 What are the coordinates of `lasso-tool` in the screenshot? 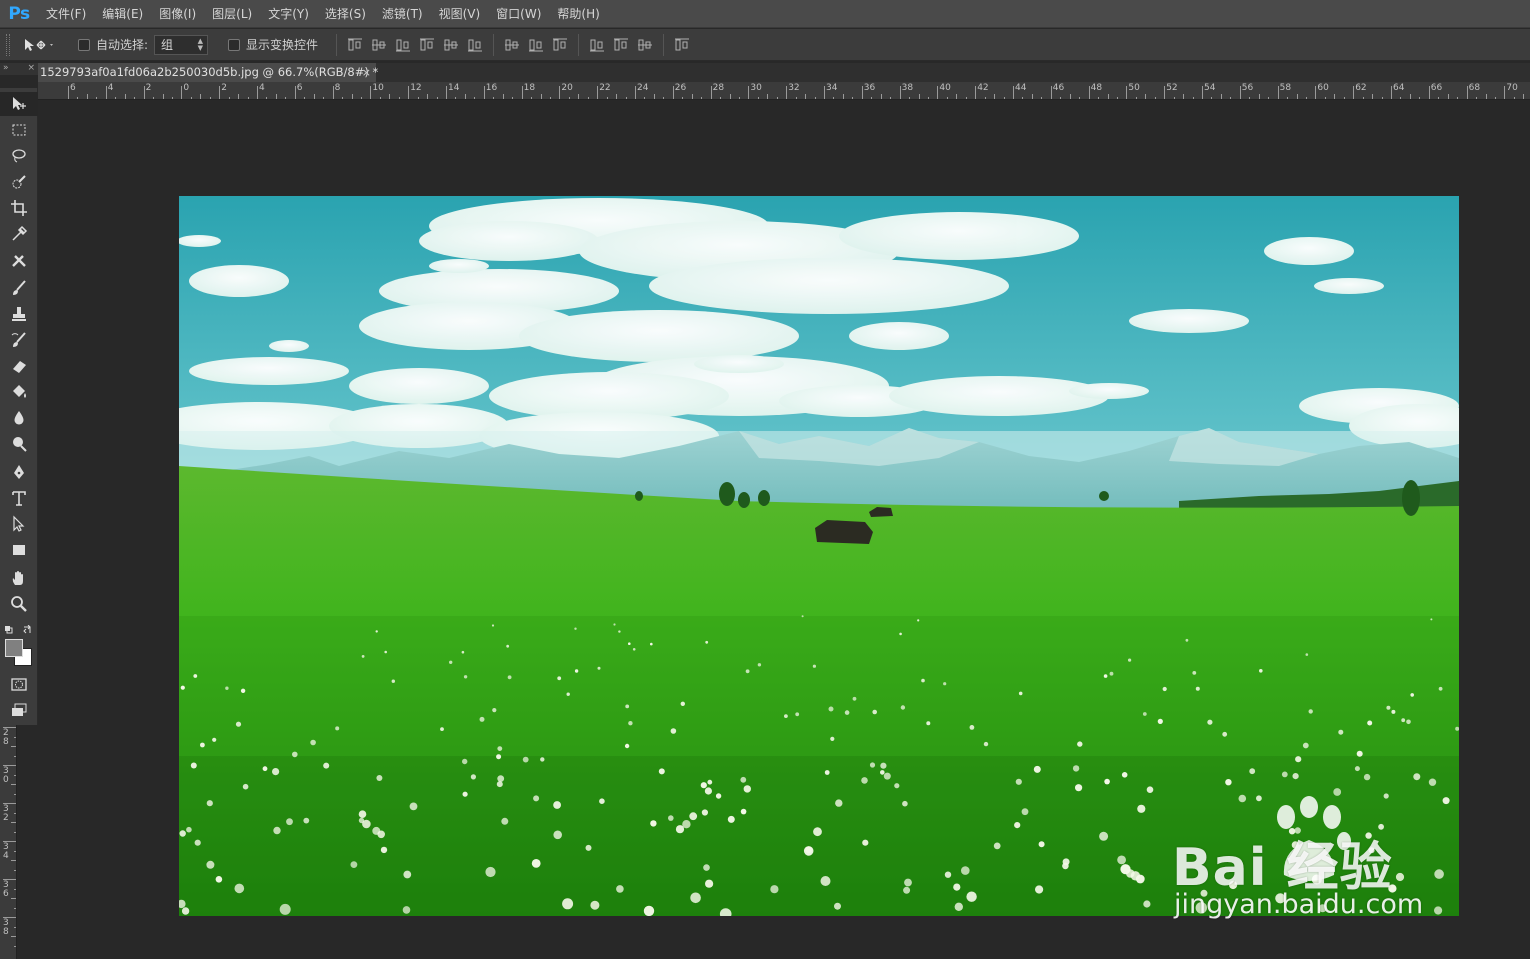 It's located at (19, 156).